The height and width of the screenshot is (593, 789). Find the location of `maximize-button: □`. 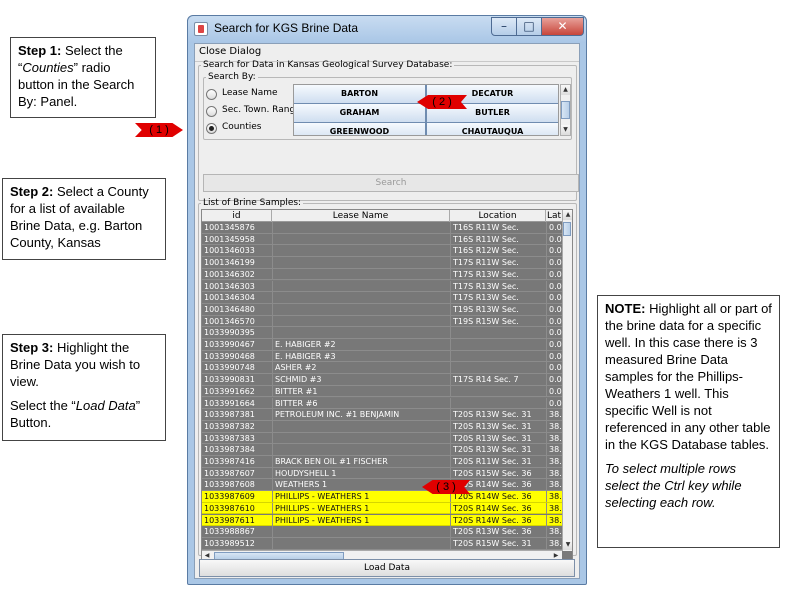

maximize-button: □ is located at coordinates (529, 26).